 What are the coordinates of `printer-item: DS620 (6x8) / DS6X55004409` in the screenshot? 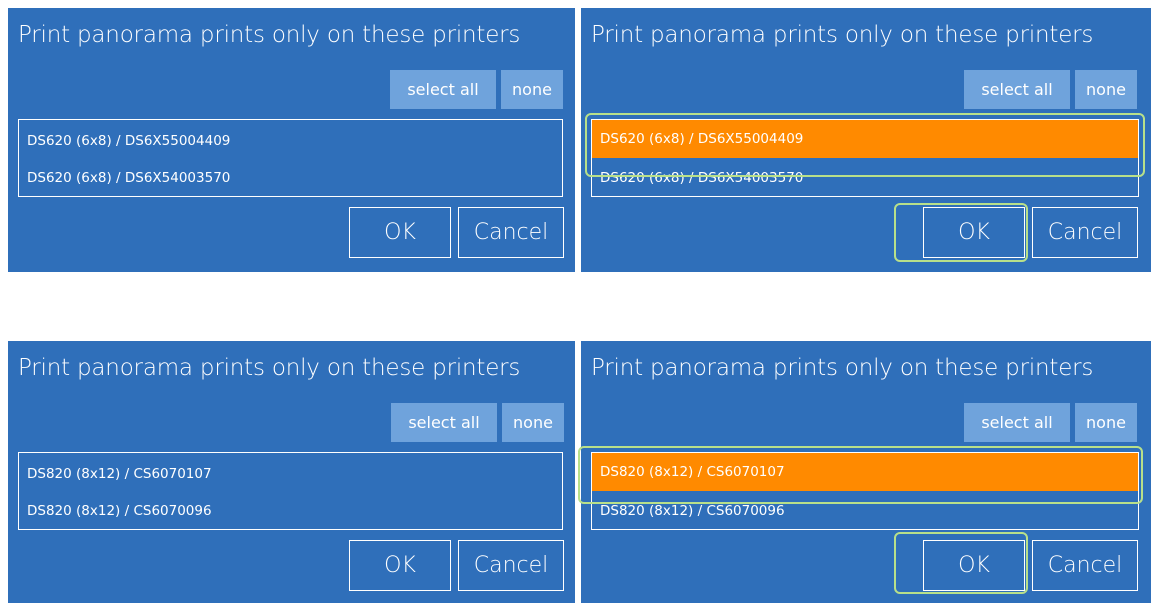 It's located at (290, 141).